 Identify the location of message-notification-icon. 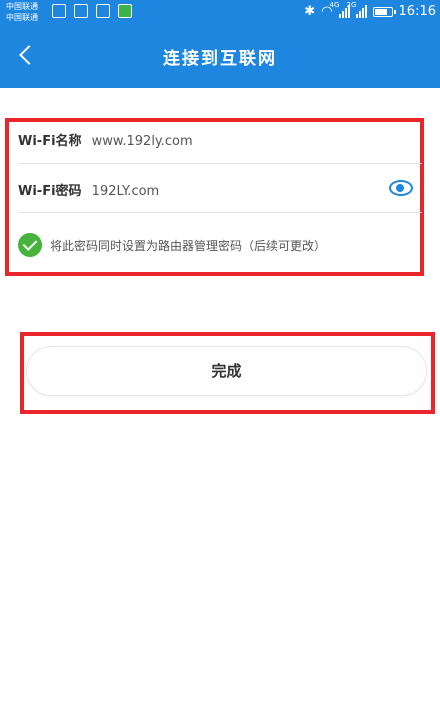
(125, 11).